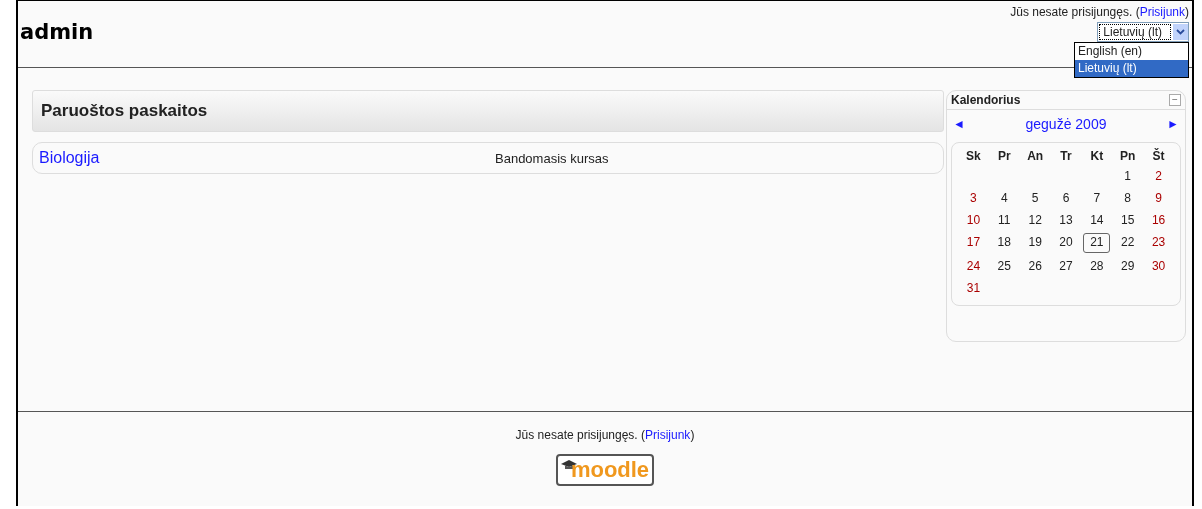  What do you see at coordinates (1066, 220) in the screenshot?
I see `calendar-day: 13` at bounding box center [1066, 220].